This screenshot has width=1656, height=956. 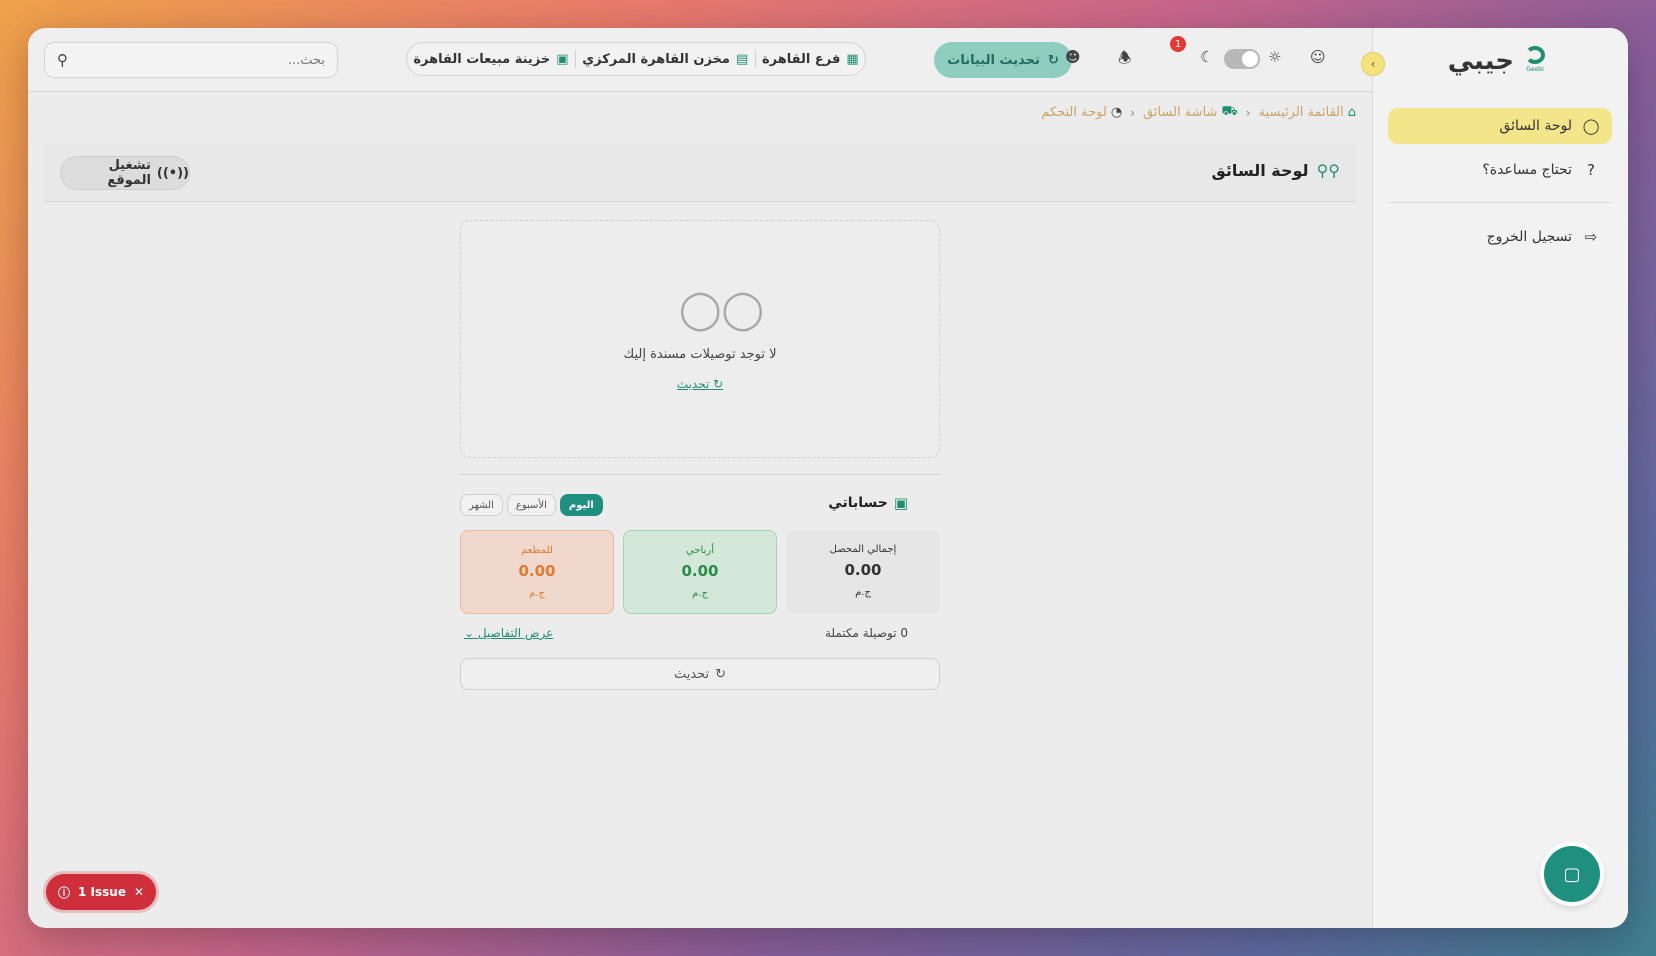 I want to click on enable-location-button: ((•)) تشغيل الموقع, so click(x=125, y=173).